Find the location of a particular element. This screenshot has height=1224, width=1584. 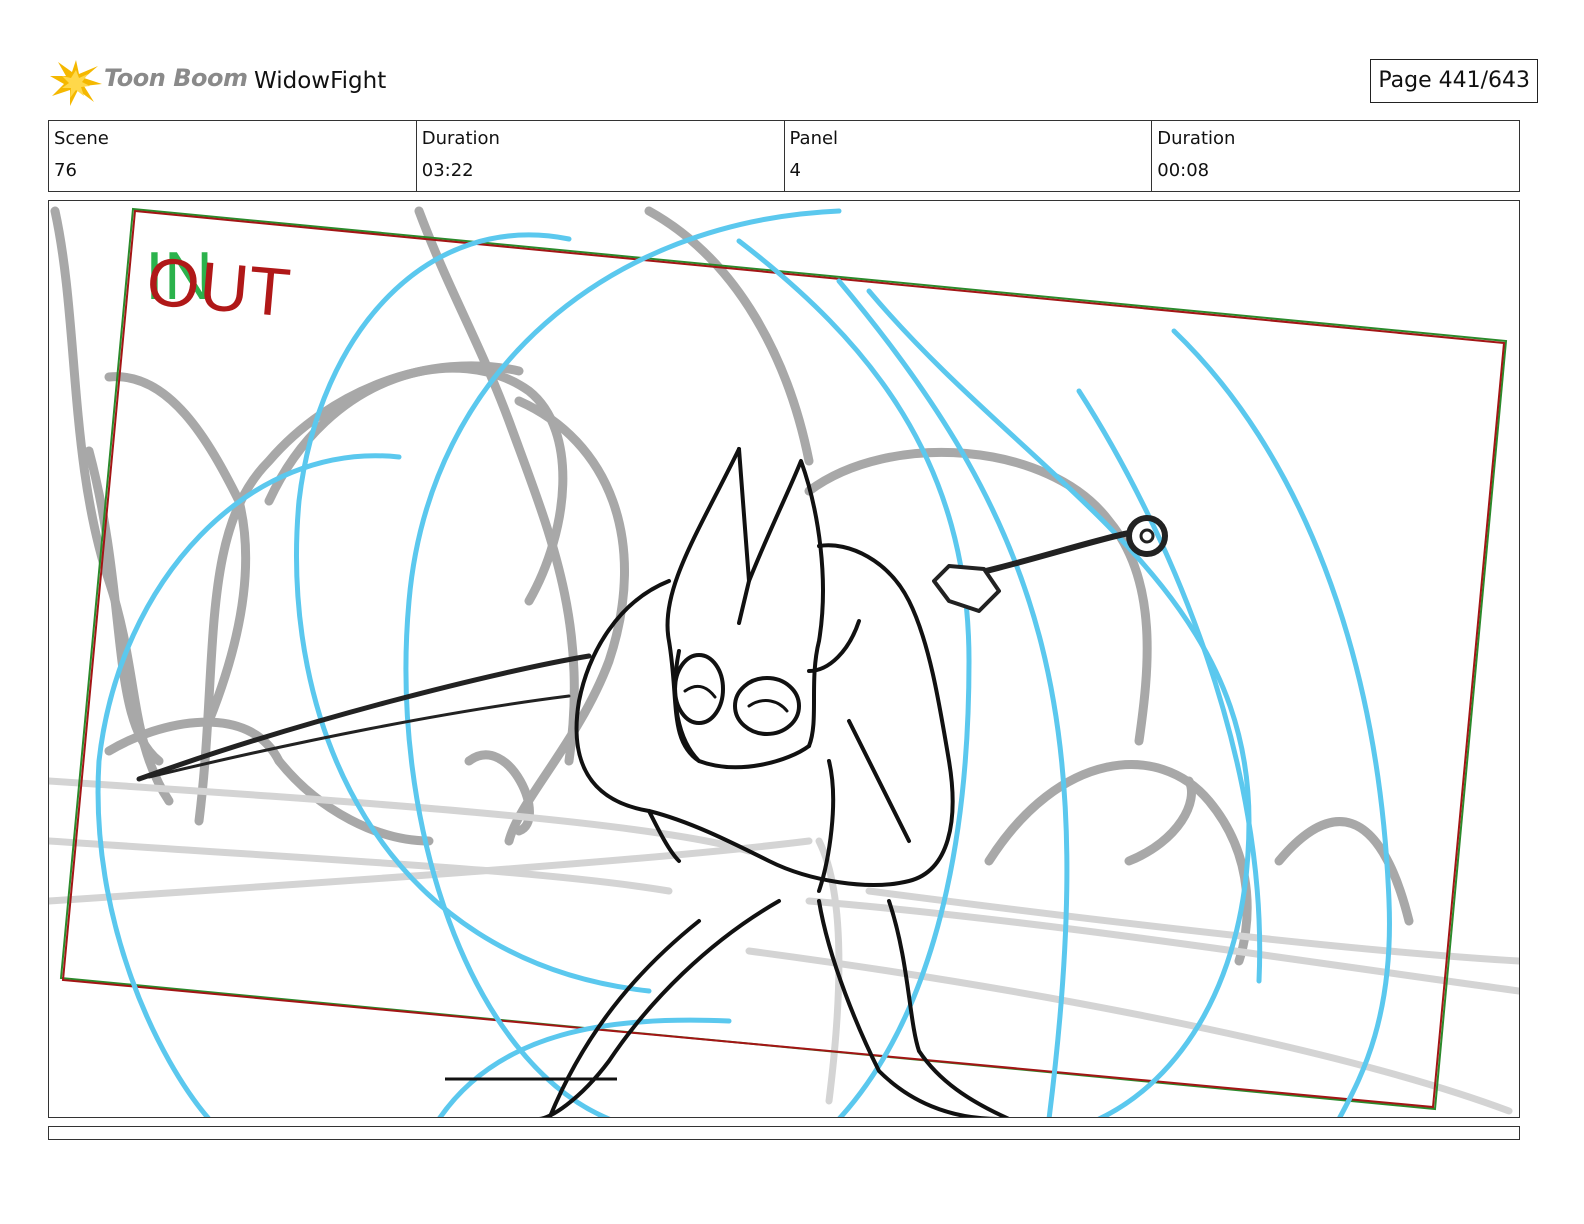

panel-notes-area is located at coordinates (784, 1133).